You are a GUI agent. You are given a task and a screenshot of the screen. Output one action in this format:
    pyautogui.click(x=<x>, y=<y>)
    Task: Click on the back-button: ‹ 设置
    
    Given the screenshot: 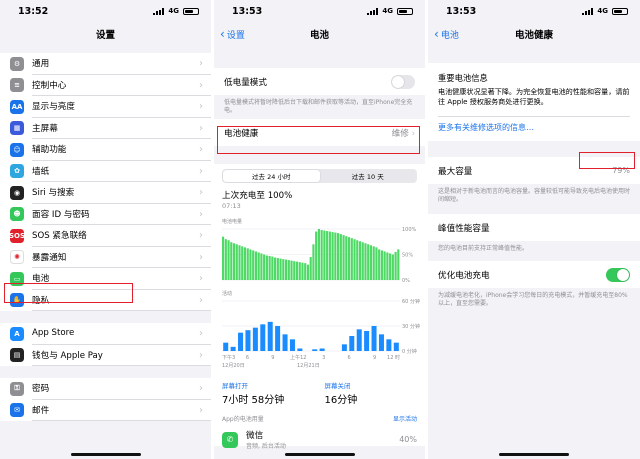 What is the action you would take?
    pyautogui.click(x=232, y=34)
    